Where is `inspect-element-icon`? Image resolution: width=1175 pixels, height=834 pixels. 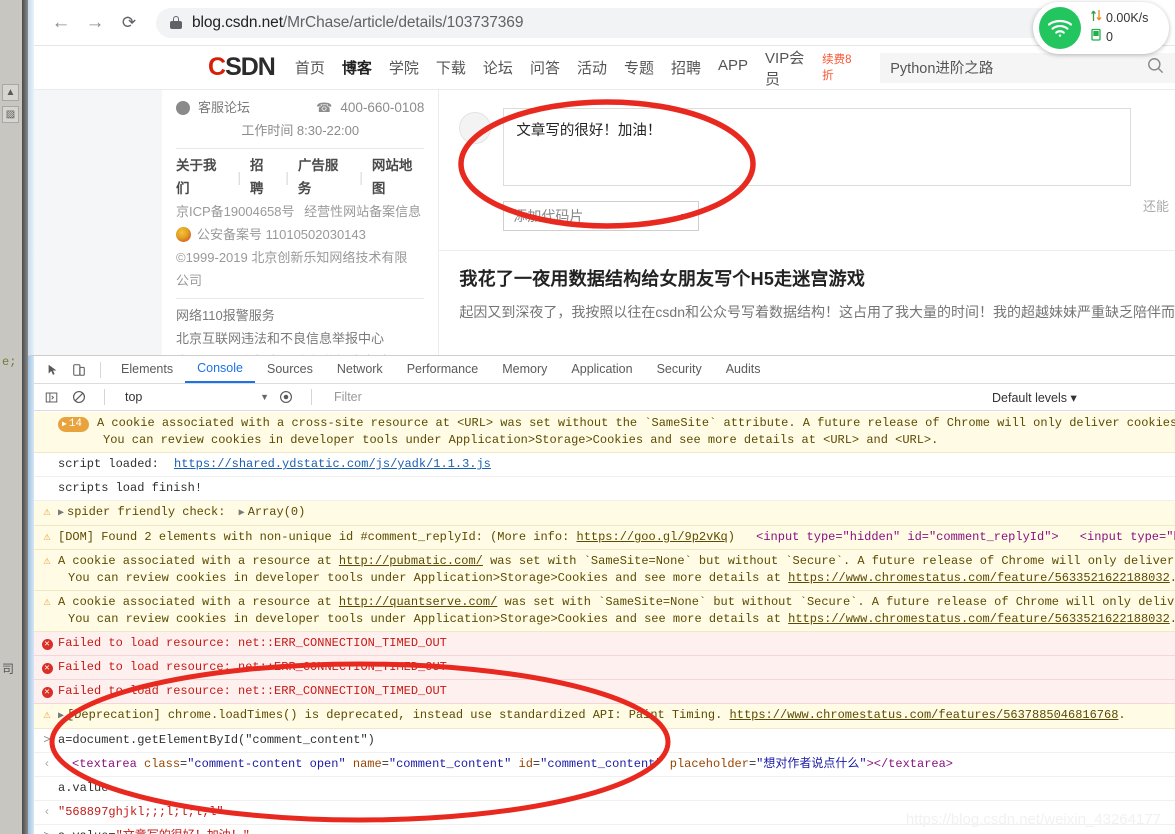
inspect-element-icon is located at coordinates (53, 370).